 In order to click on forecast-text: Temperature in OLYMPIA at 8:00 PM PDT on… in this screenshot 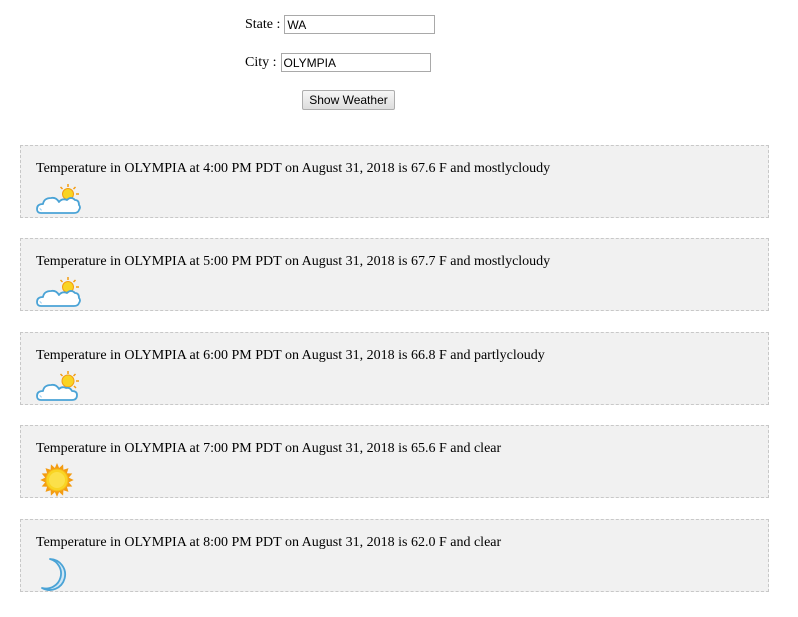, I will do `click(269, 542)`.